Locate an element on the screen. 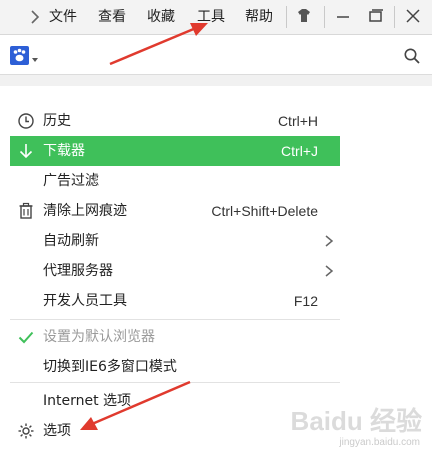 Image resolution: width=432 pixels, height=452 pixels. chevron-right-icon is located at coordinates (35, 17).